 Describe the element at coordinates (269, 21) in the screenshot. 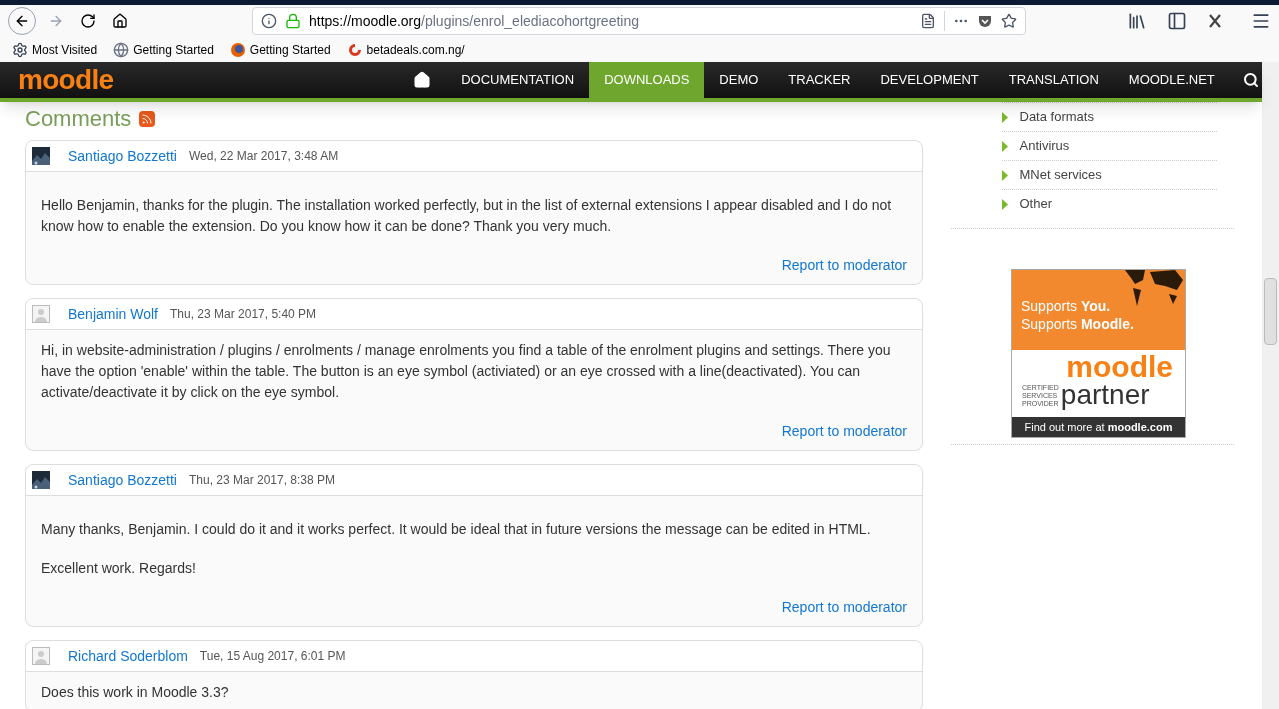

I see `info-icon` at that location.